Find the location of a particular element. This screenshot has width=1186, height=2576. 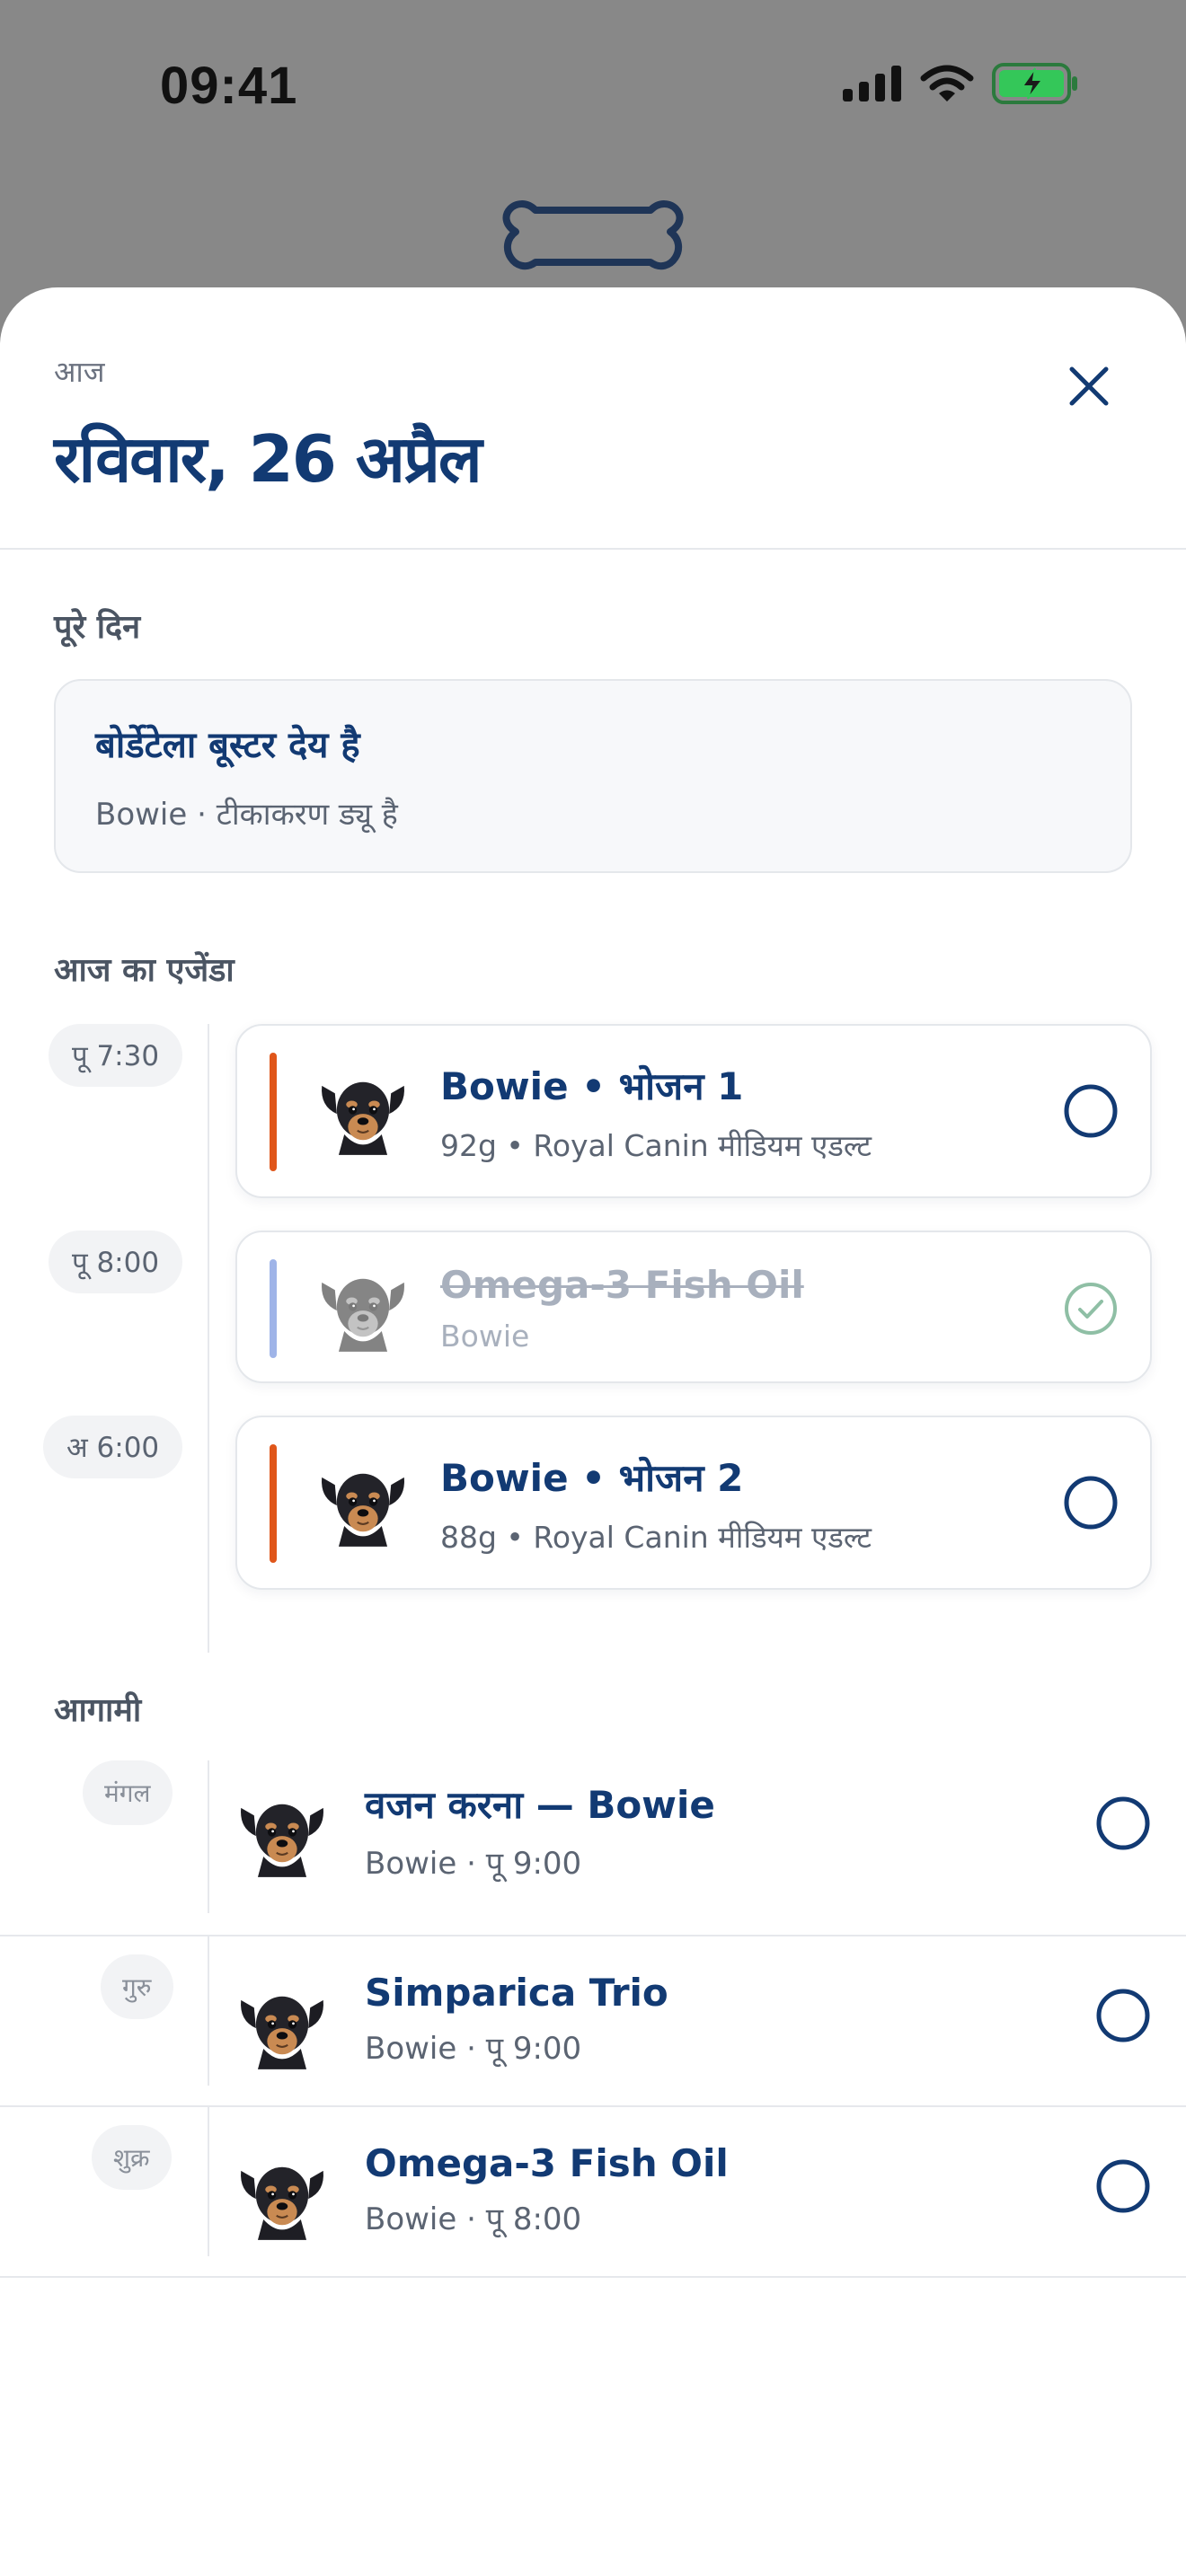

bone-icon is located at coordinates (593, 235).